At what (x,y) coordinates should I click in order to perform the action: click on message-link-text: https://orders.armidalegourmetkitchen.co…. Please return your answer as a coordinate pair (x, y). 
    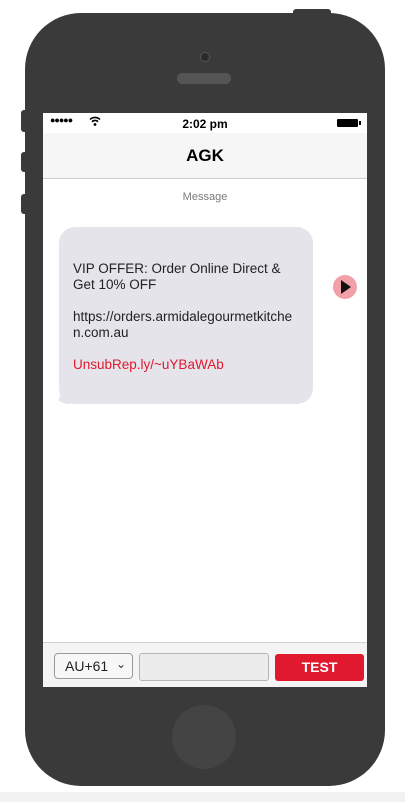
    Looking at the image, I should click on (183, 324).